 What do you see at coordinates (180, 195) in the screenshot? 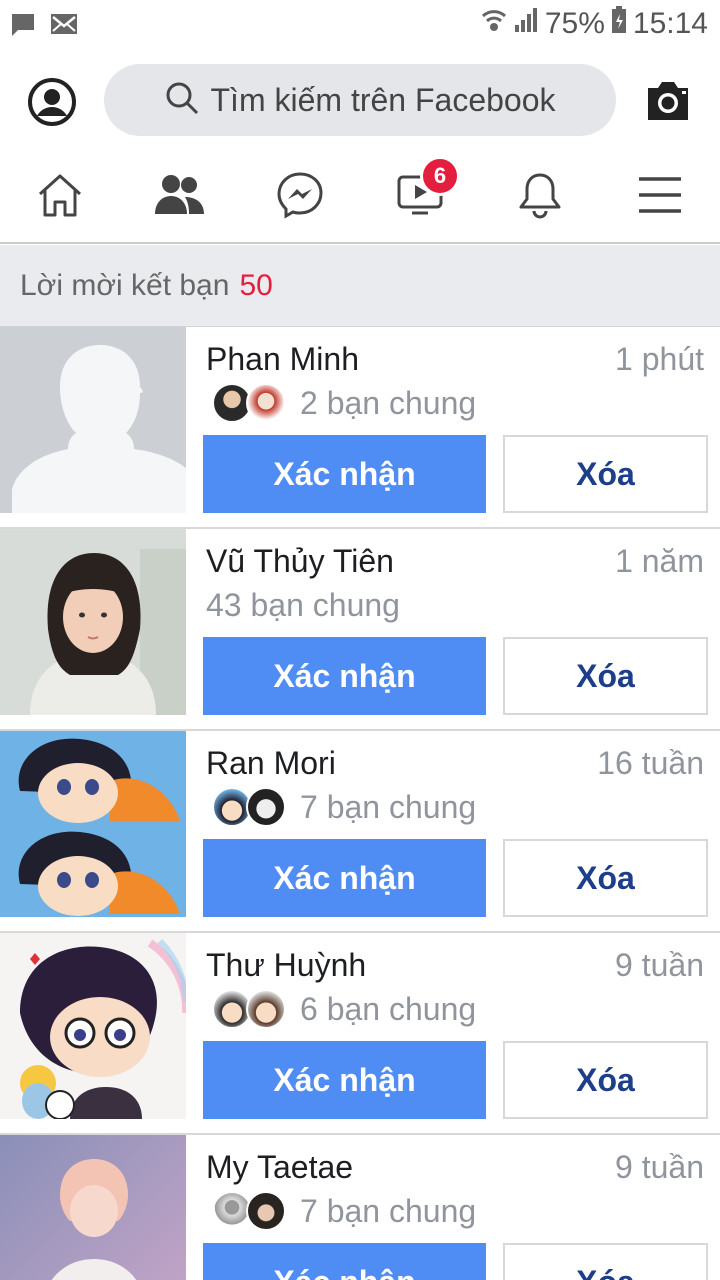
I see `friends-icon` at bounding box center [180, 195].